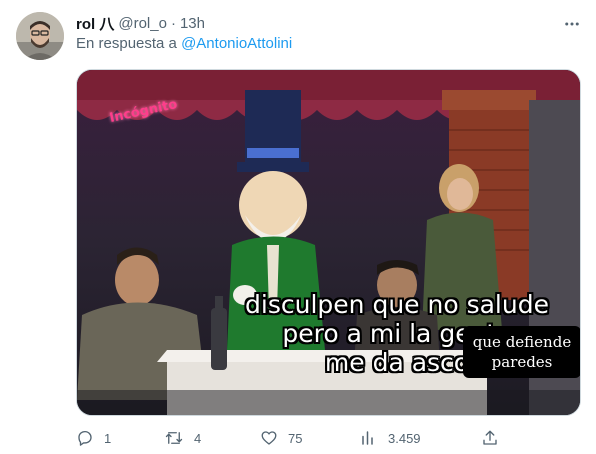  What do you see at coordinates (328, 438) in the screenshot?
I see `action-bar: 1 4 75 3.459` at bounding box center [328, 438].